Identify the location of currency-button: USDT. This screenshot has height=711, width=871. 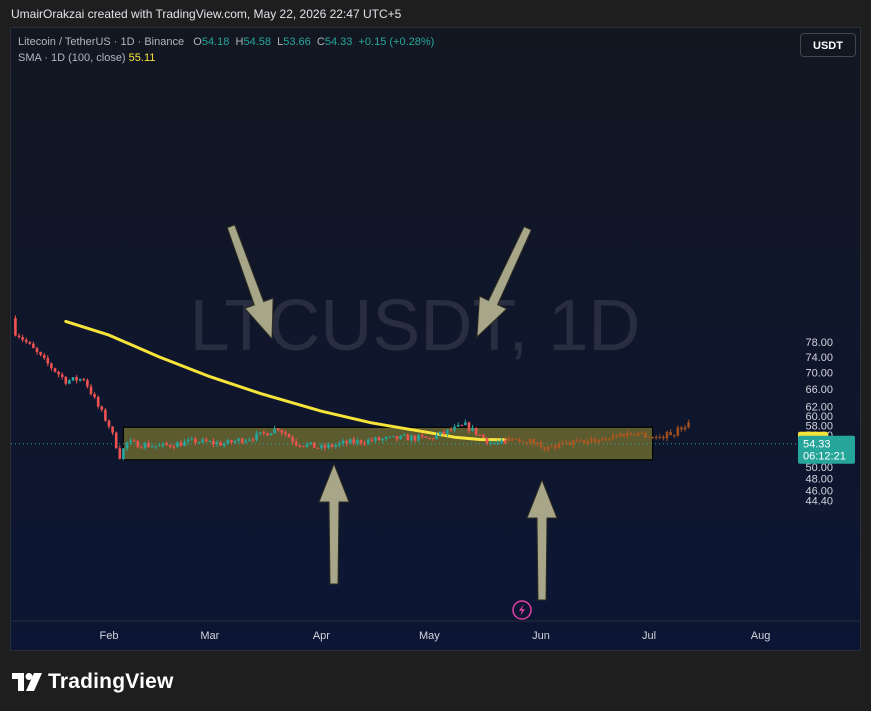
(828, 45).